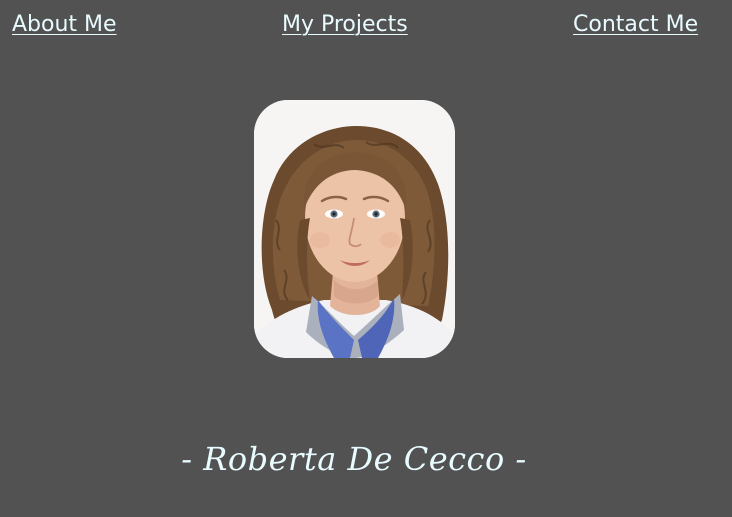 The height and width of the screenshot is (517, 732). I want to click on profile-photo, so click(354, 229).